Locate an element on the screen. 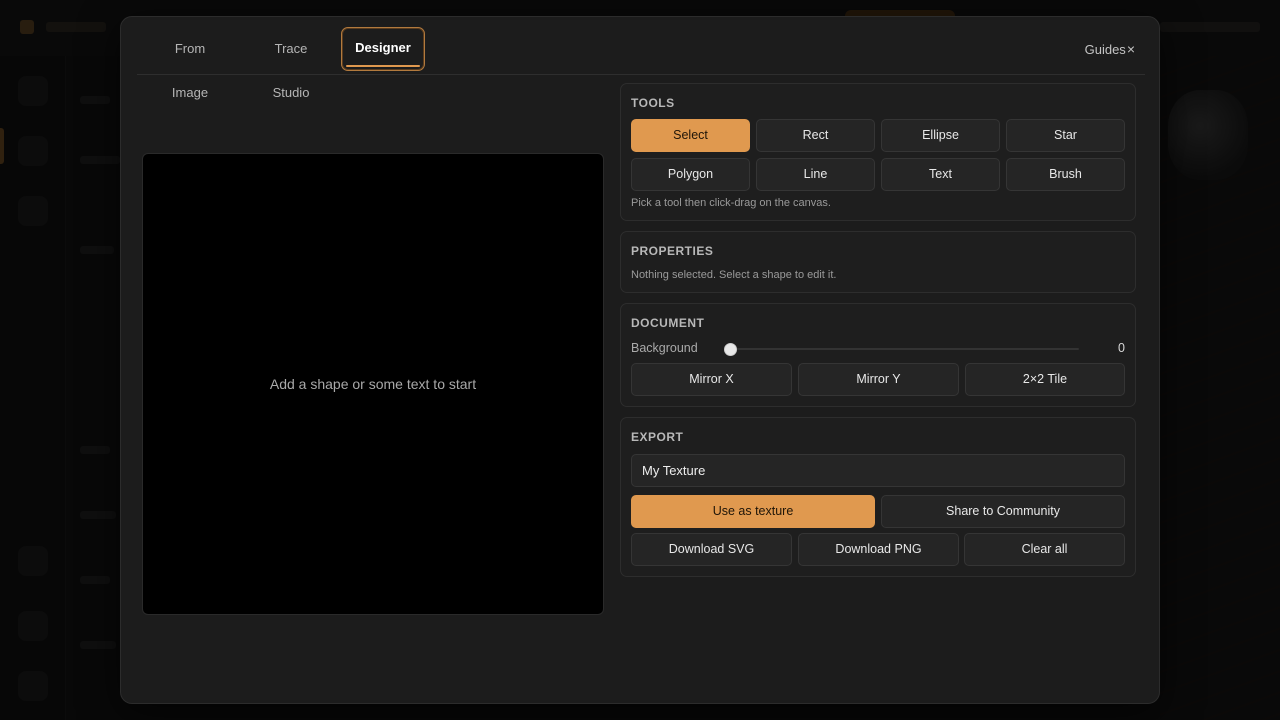 This screenshot has width=1280, height=720. mirror-x-button: Mirror X is located at coordinates (711, 379).